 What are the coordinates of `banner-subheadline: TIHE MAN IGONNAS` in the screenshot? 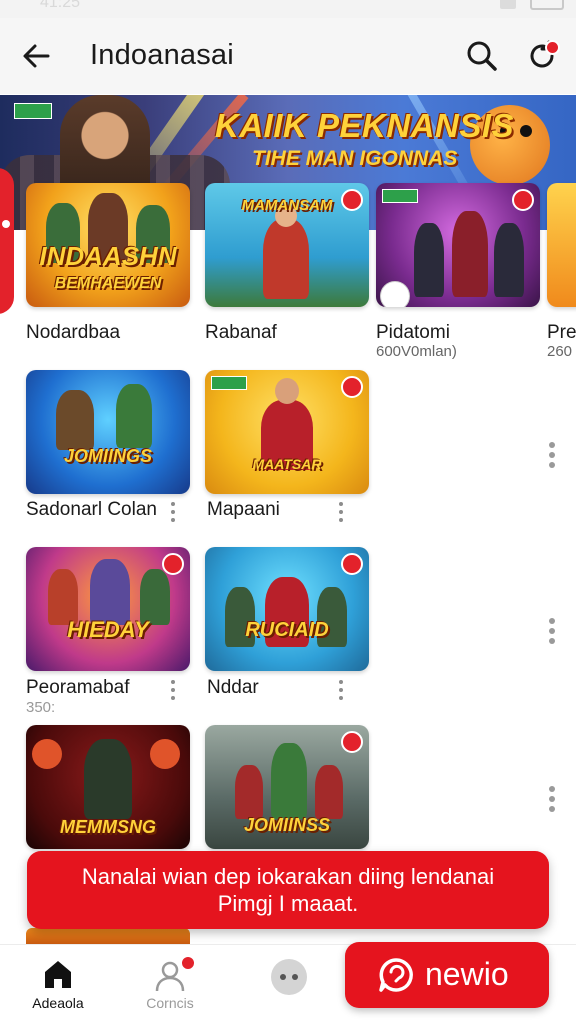 It's located at (355, 158).